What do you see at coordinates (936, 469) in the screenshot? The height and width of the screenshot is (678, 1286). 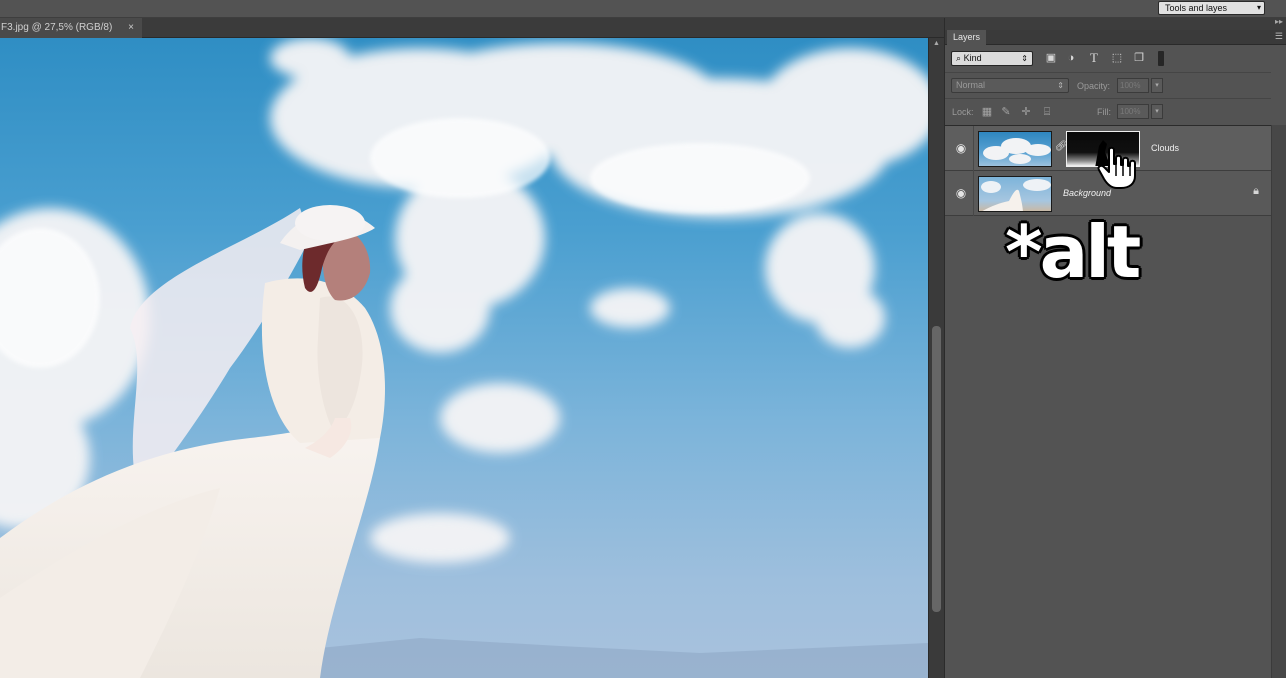 I see `scrollbar-thumb` at bounding box center [936, 469].